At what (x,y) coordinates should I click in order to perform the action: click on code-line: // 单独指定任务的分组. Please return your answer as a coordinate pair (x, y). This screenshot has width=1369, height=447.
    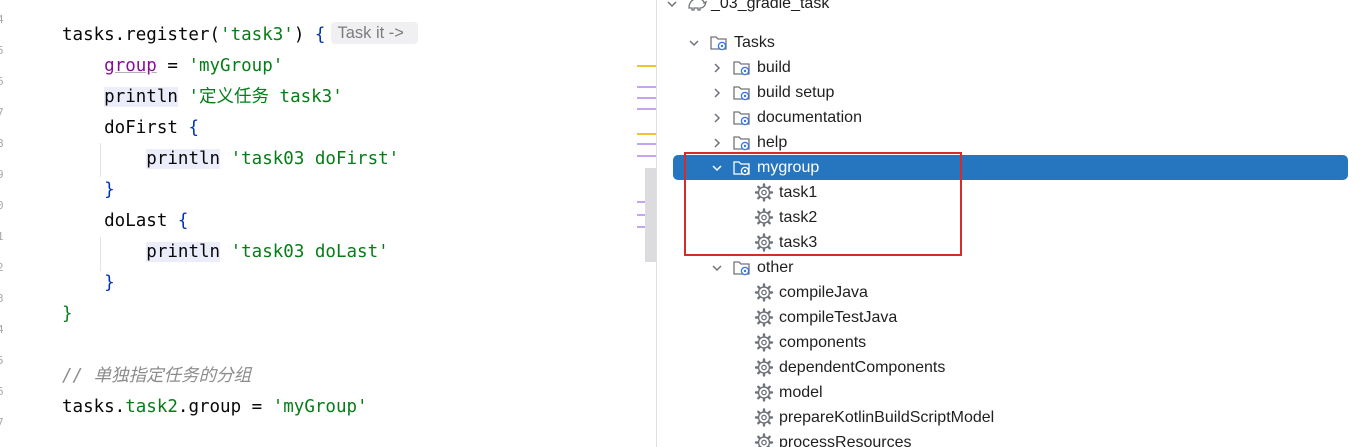
    Looking at the image, I should click on (156, 376).